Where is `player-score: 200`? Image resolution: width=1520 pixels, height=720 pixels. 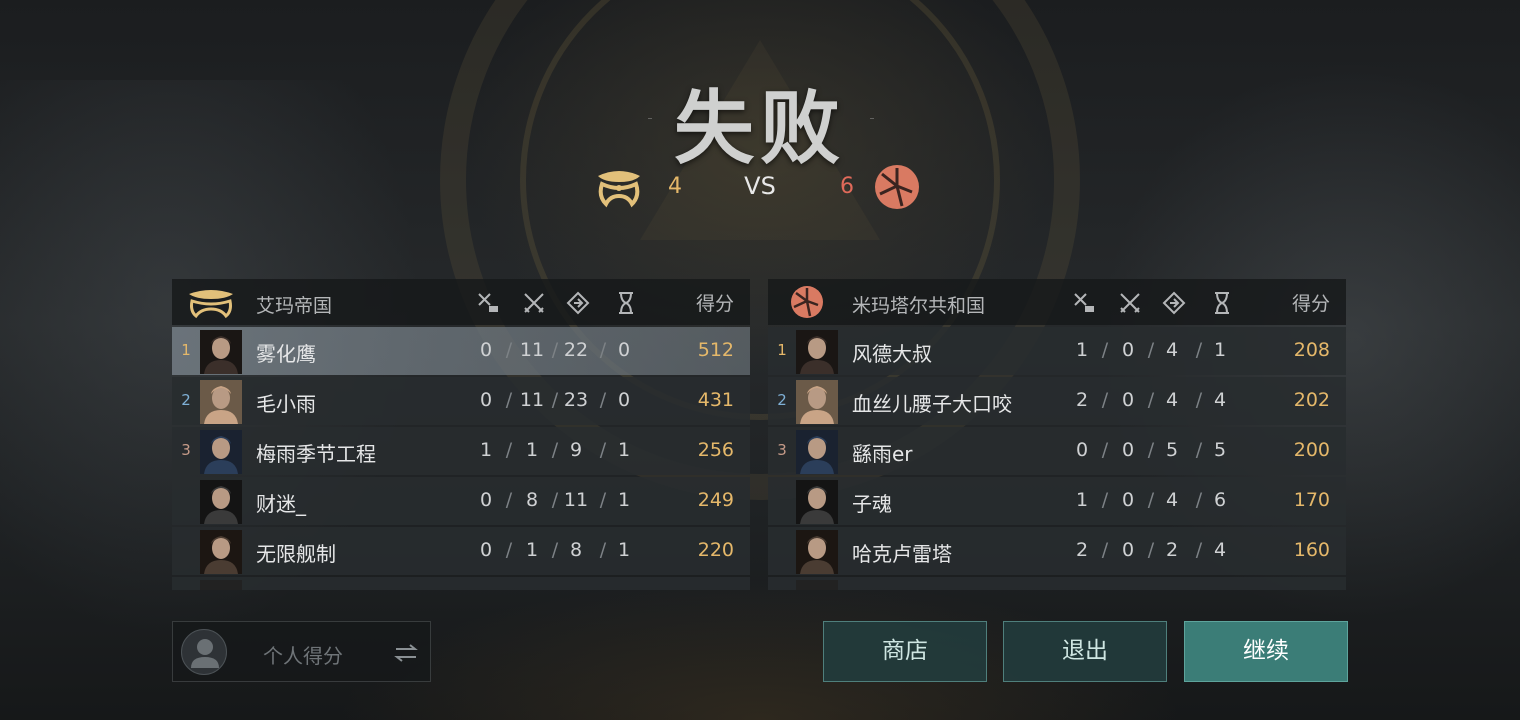
player-score: 200 is located at coordinates (1311, 450).